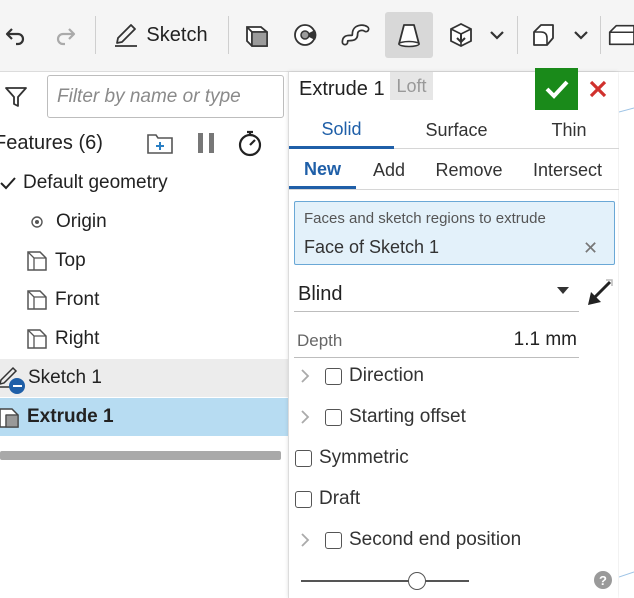 The height and width of the screenshot is (598, 634). I want to click on toolbar: Sketch, so click(317, 36).